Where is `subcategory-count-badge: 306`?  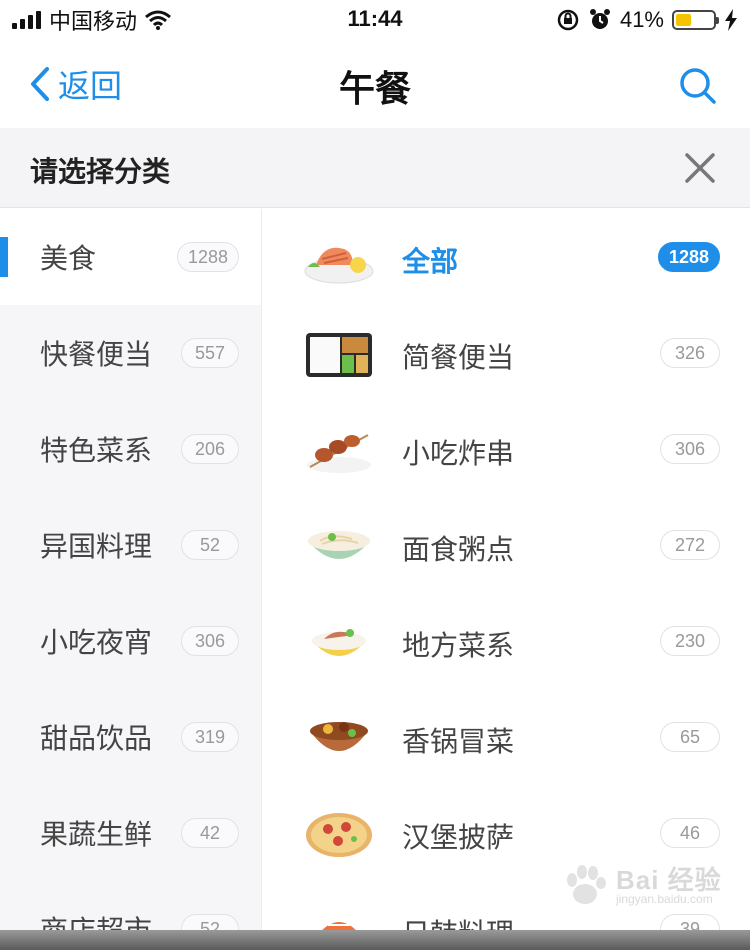
subcategory-count-badge: 306 is located at coordinates (690, 449).